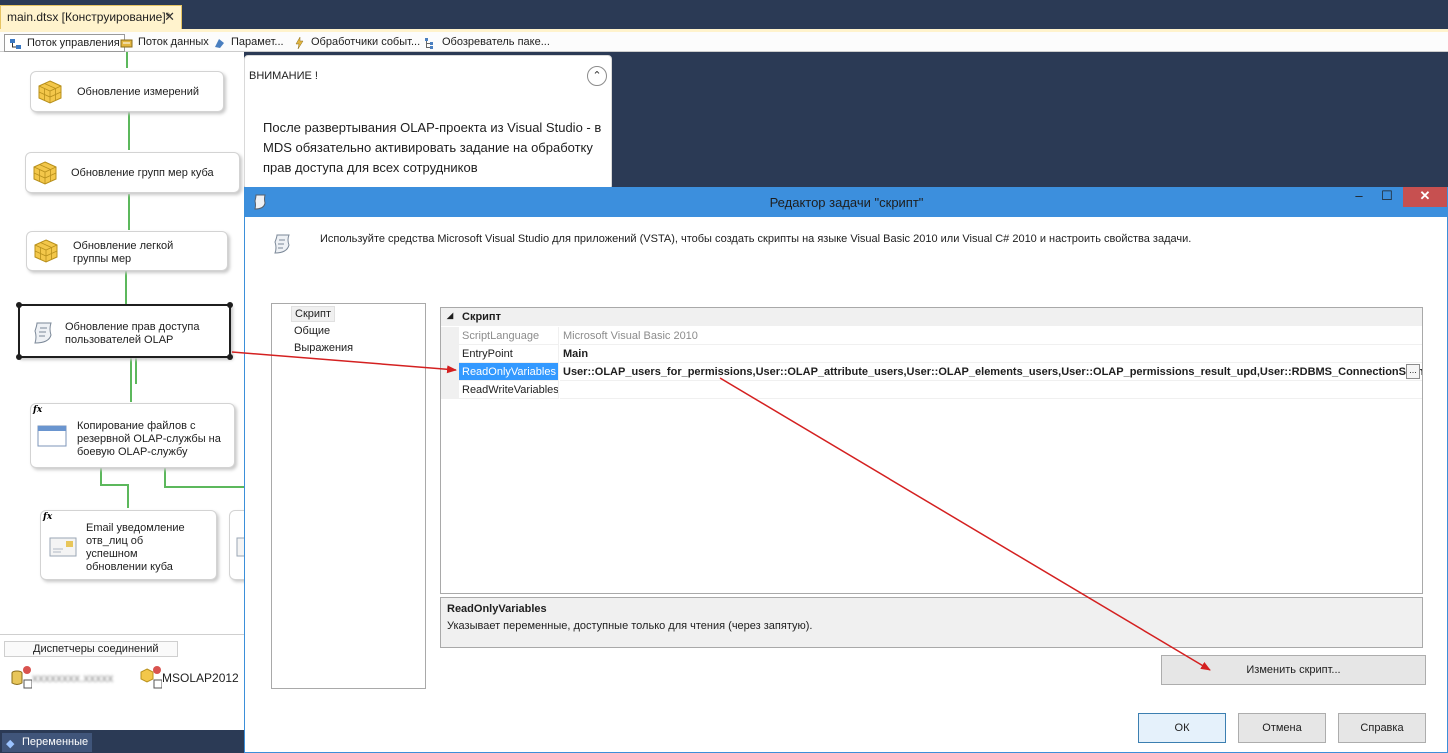 The height and width of the screenshot is (753, 1448). I want to click on document-tab-title: main.dtsx [Конструирование]*, so click(89, 17).